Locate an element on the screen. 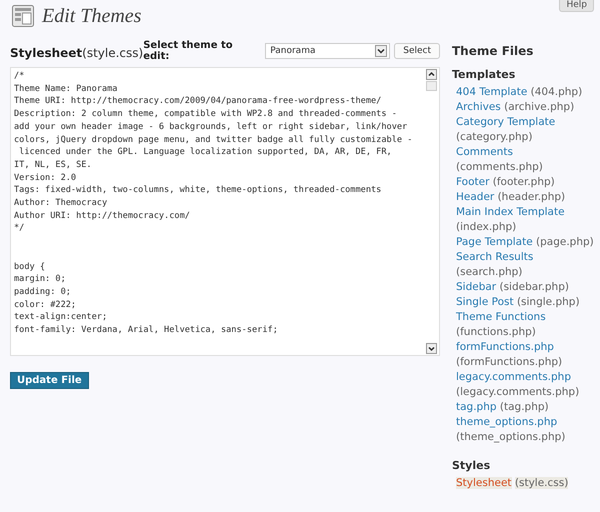 The image size is (600, 512). file-link: Comments is located at coordinates (484, 152).